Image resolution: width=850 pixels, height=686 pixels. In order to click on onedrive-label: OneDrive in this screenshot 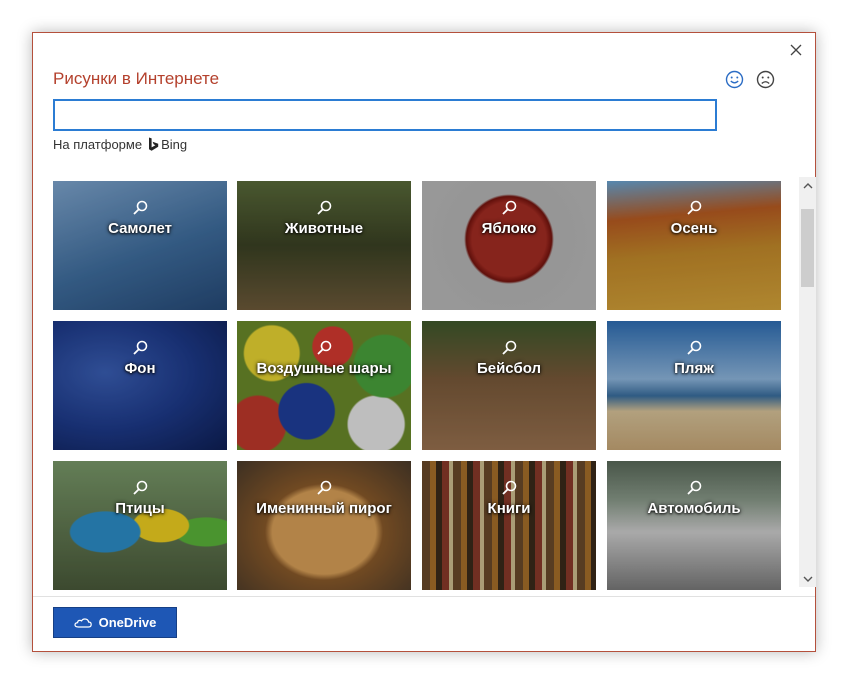, I will do `click(127, 622)`.